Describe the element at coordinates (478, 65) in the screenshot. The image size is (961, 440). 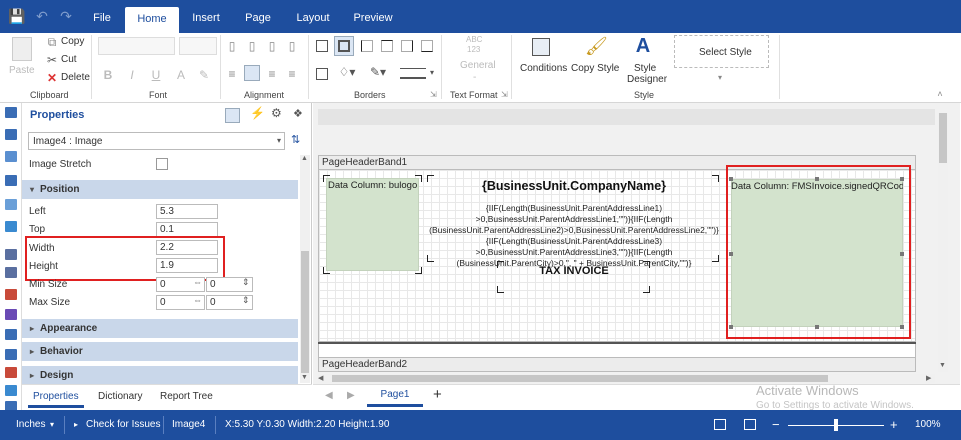
I see `general-format-button: General` at that location.